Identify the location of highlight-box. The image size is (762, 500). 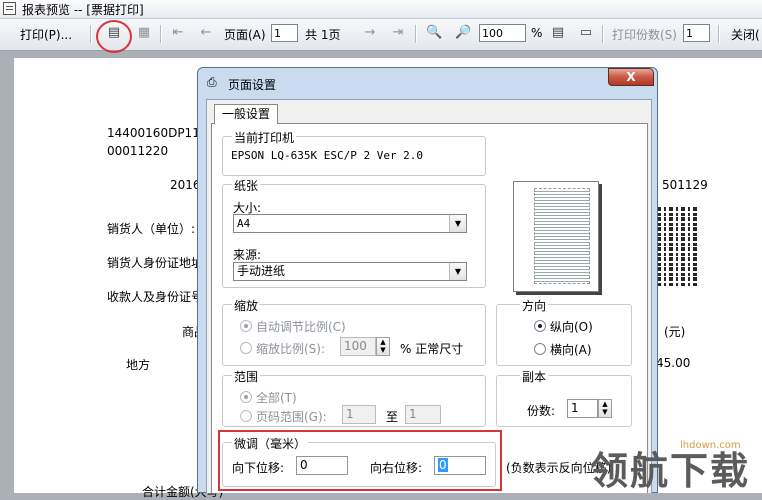
(360, 460).